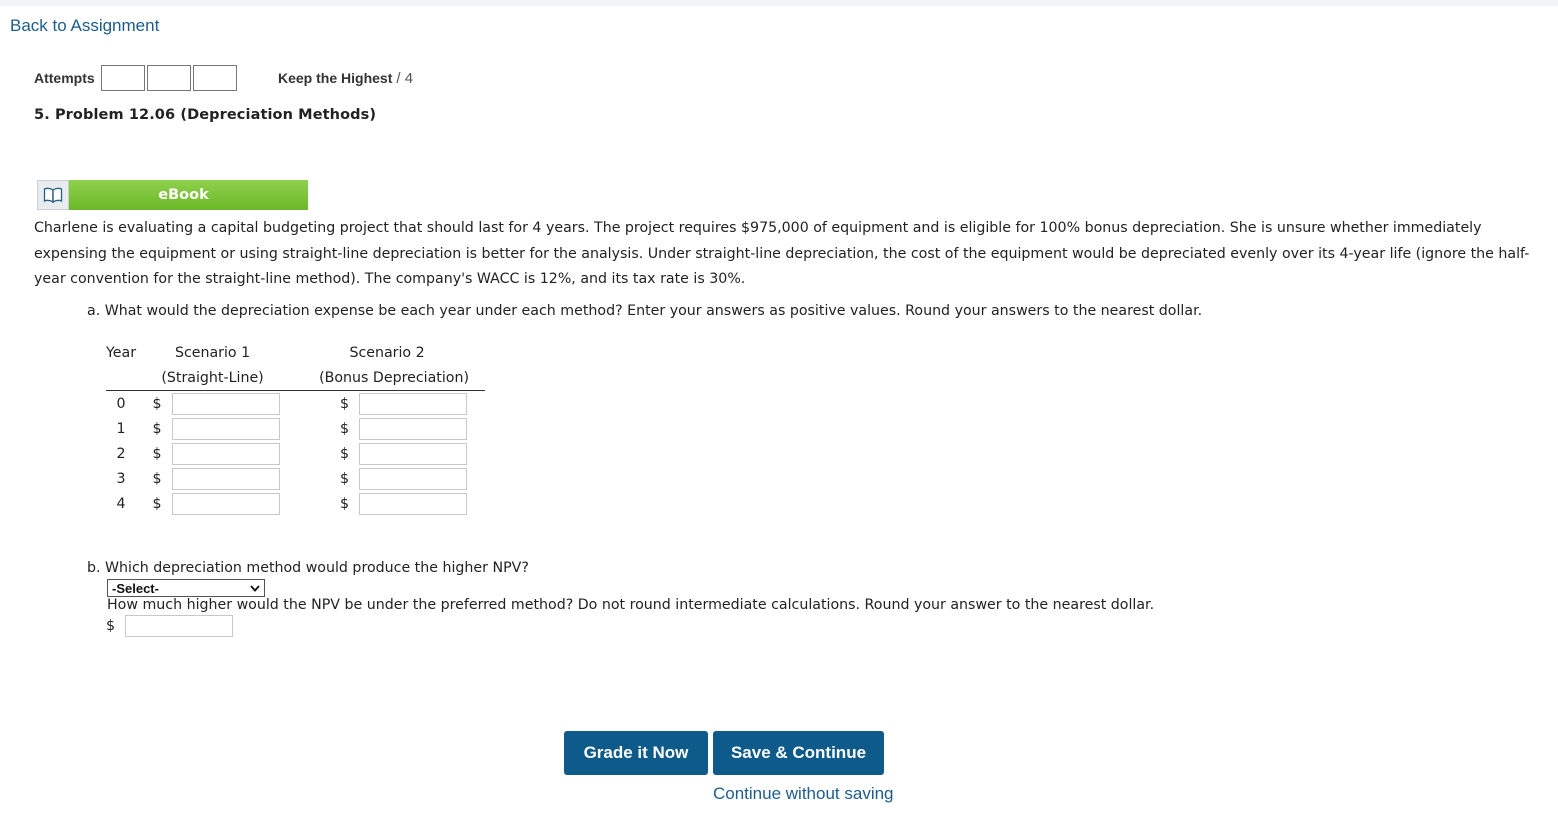 The image size is (1558, 815). I want to click on year-cell: 2, so click(121, 453).